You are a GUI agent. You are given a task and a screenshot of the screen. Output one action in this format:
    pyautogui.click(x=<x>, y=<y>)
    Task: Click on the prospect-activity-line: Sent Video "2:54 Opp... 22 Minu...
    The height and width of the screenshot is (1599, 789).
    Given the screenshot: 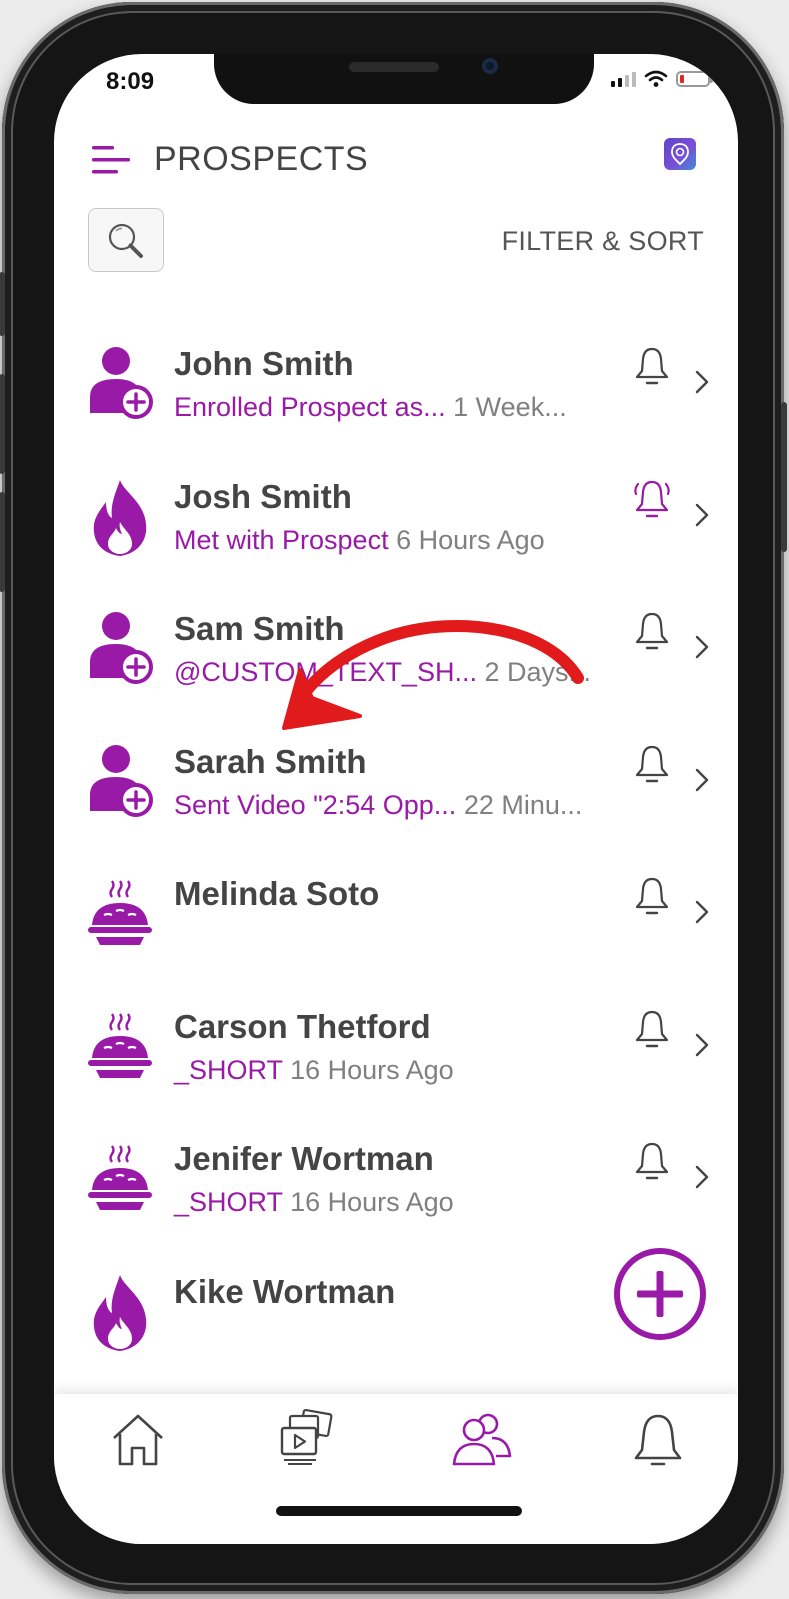 What is the action you would take?
    pyautogui.click(x=378, y=805)
    